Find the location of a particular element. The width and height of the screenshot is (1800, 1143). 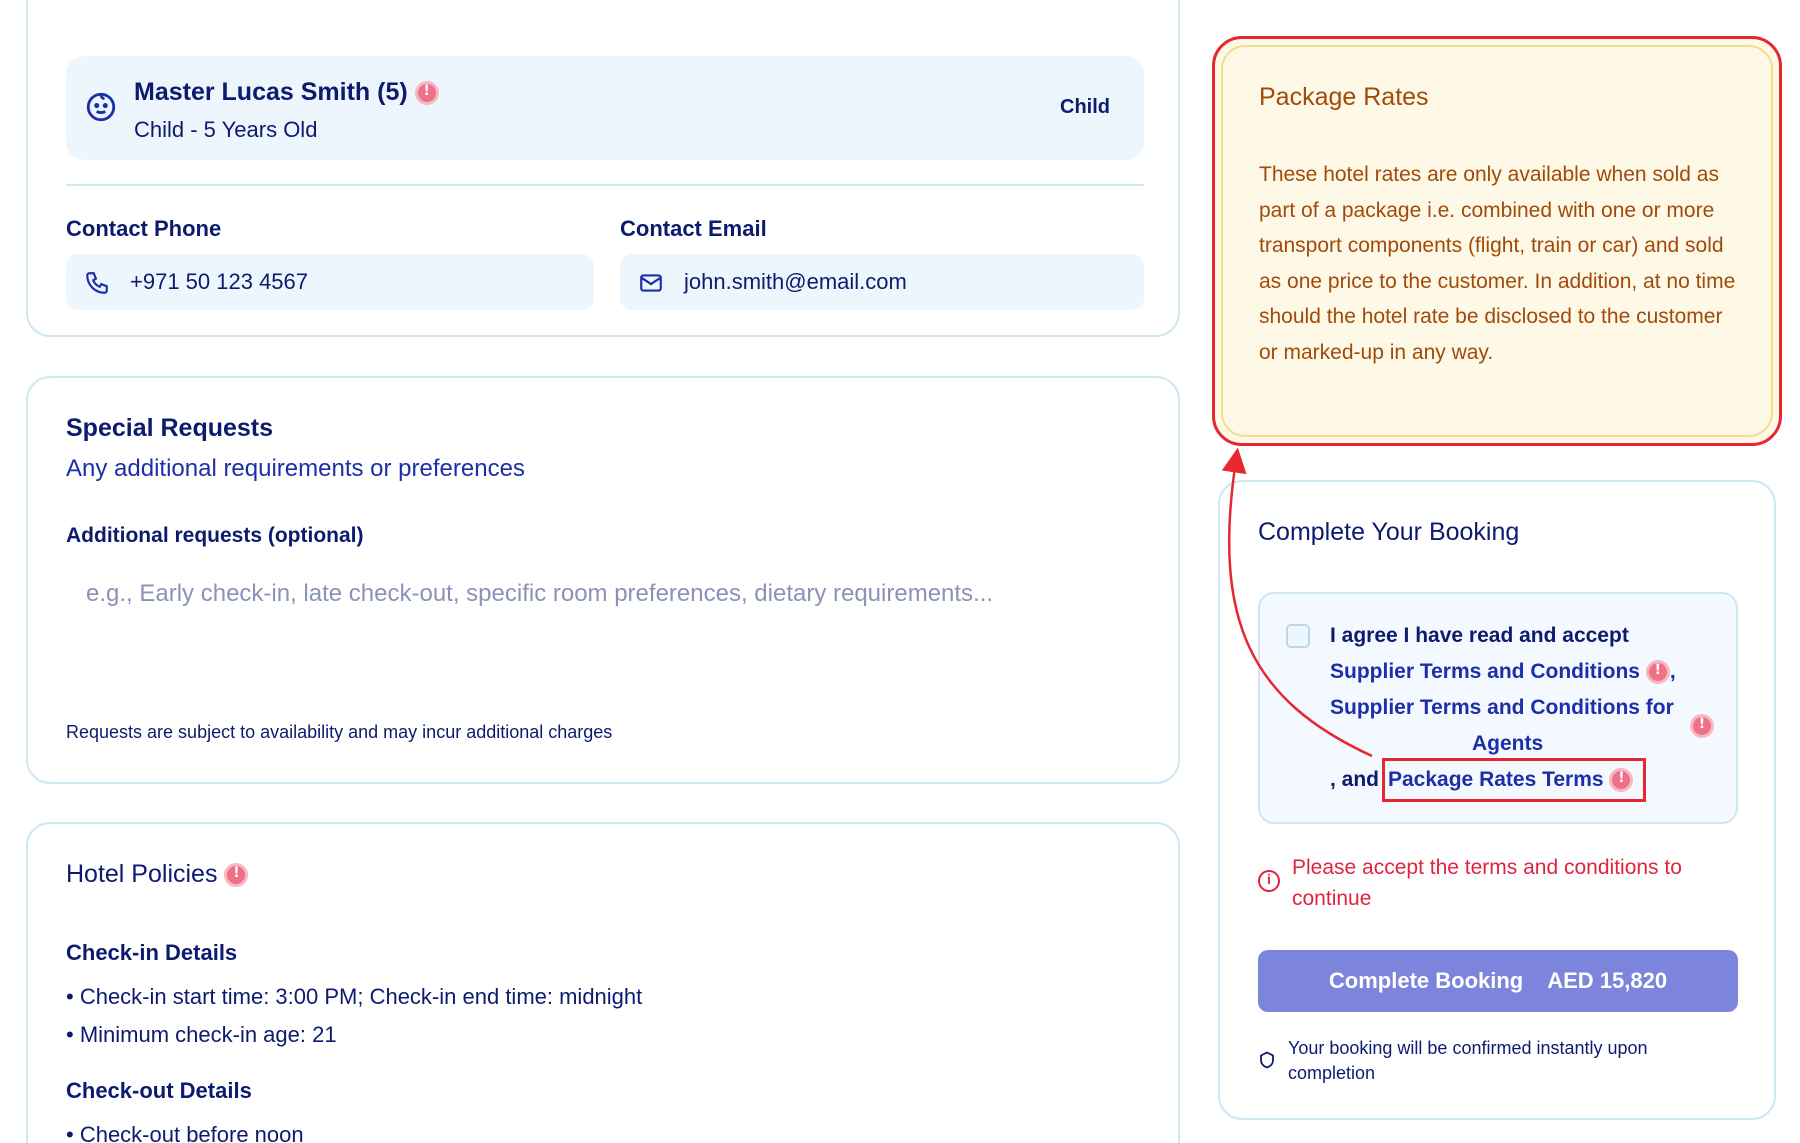

contact-phone-label: Contact Phone is located at coordinates (144, 228).